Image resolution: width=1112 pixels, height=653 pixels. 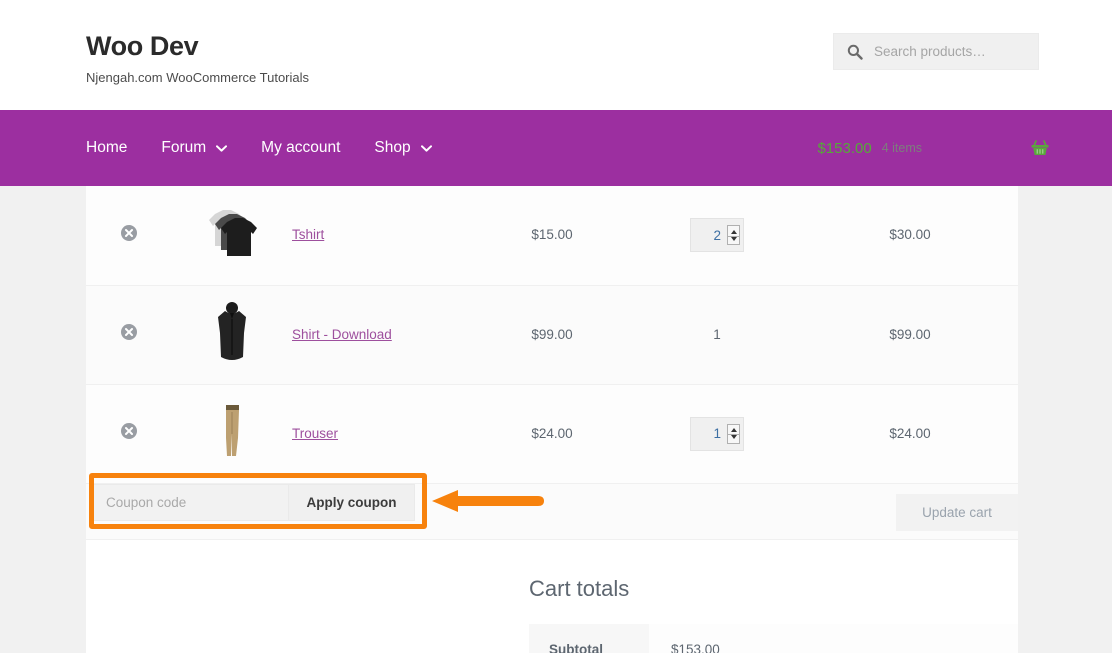 What do you see at coordinates (933, 148) in the screenshot?
I see `cart-summary: $153.00 4 items` at bounding box center [933, 148].